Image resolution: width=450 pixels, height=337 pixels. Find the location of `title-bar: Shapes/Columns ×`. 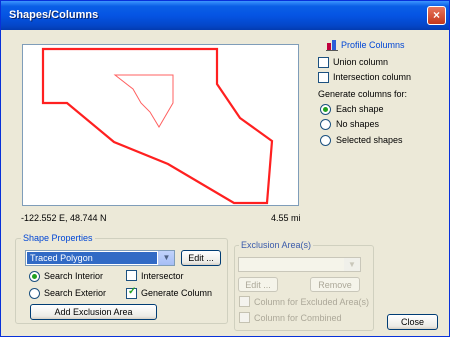

title-bar: Shapes/Columns × is located at coordinates (225, 15).